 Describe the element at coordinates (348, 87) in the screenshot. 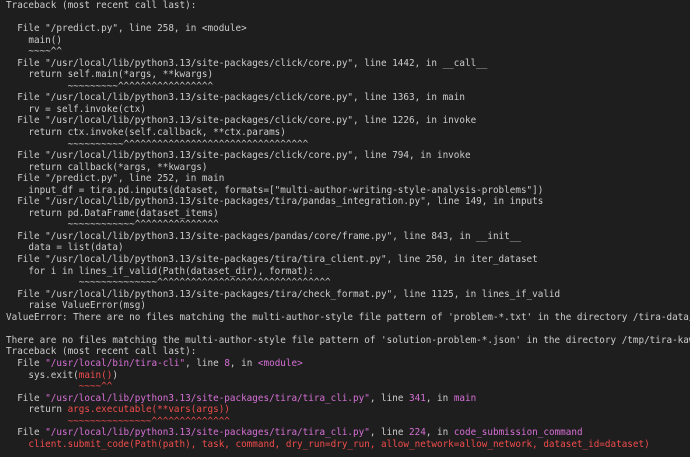

I see `terminal-line: ~~~~~~~~~^^^^^^^^^^^^^^^^^` at that location.